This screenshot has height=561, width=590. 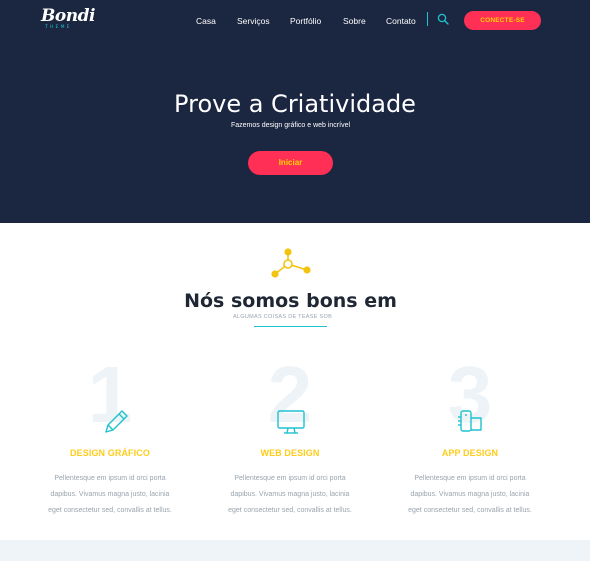 I want to click on section-title: Nós somos bons em, so click(x=290, y=301).